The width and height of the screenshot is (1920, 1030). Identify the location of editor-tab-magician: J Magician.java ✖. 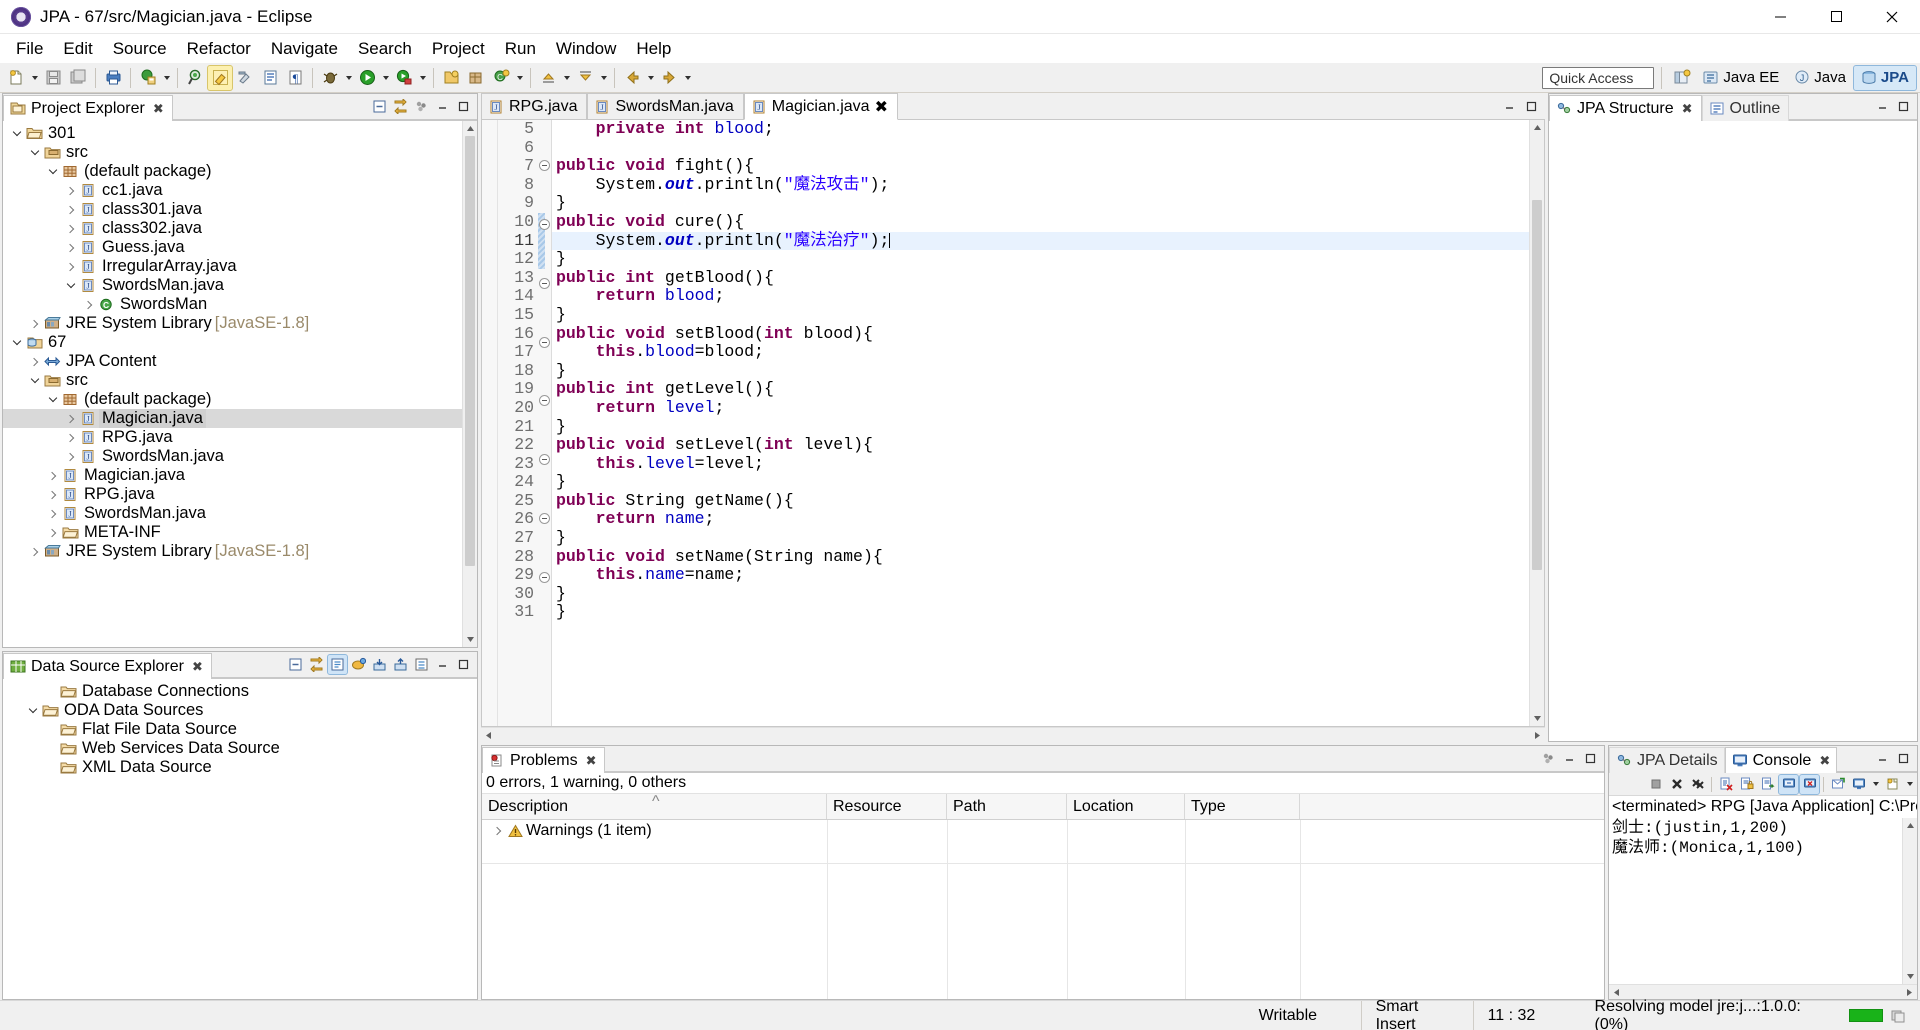
(820, 106).